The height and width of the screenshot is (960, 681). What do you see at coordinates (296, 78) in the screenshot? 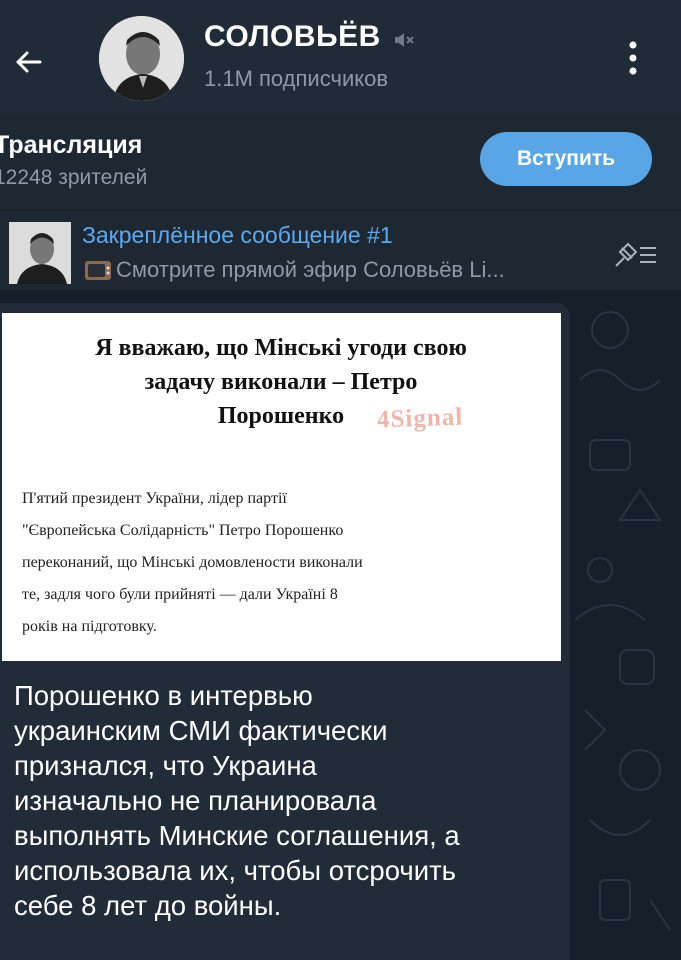
I see `subscriber-count: 1.1M подписчиков` at bounding box center [296, 78].